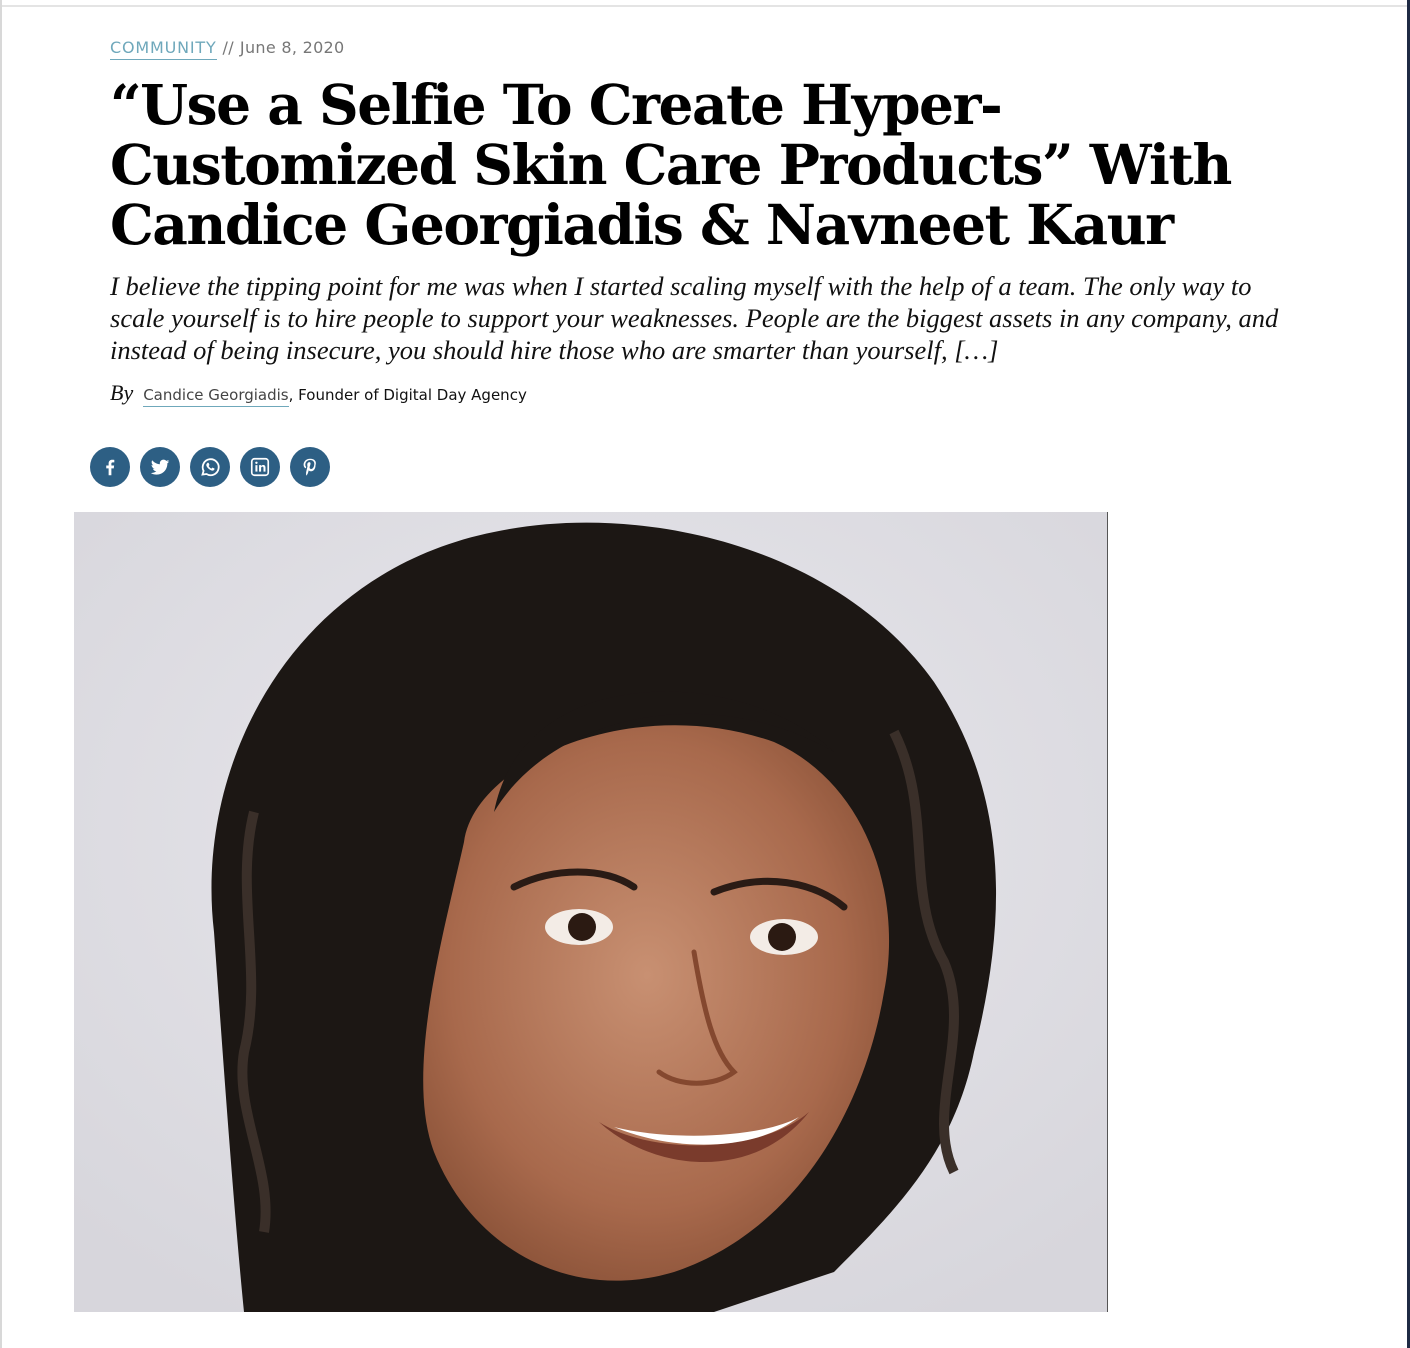  Describe the element at coordinates (705, 3) in the screenshot. I see `top-divider` at that location.